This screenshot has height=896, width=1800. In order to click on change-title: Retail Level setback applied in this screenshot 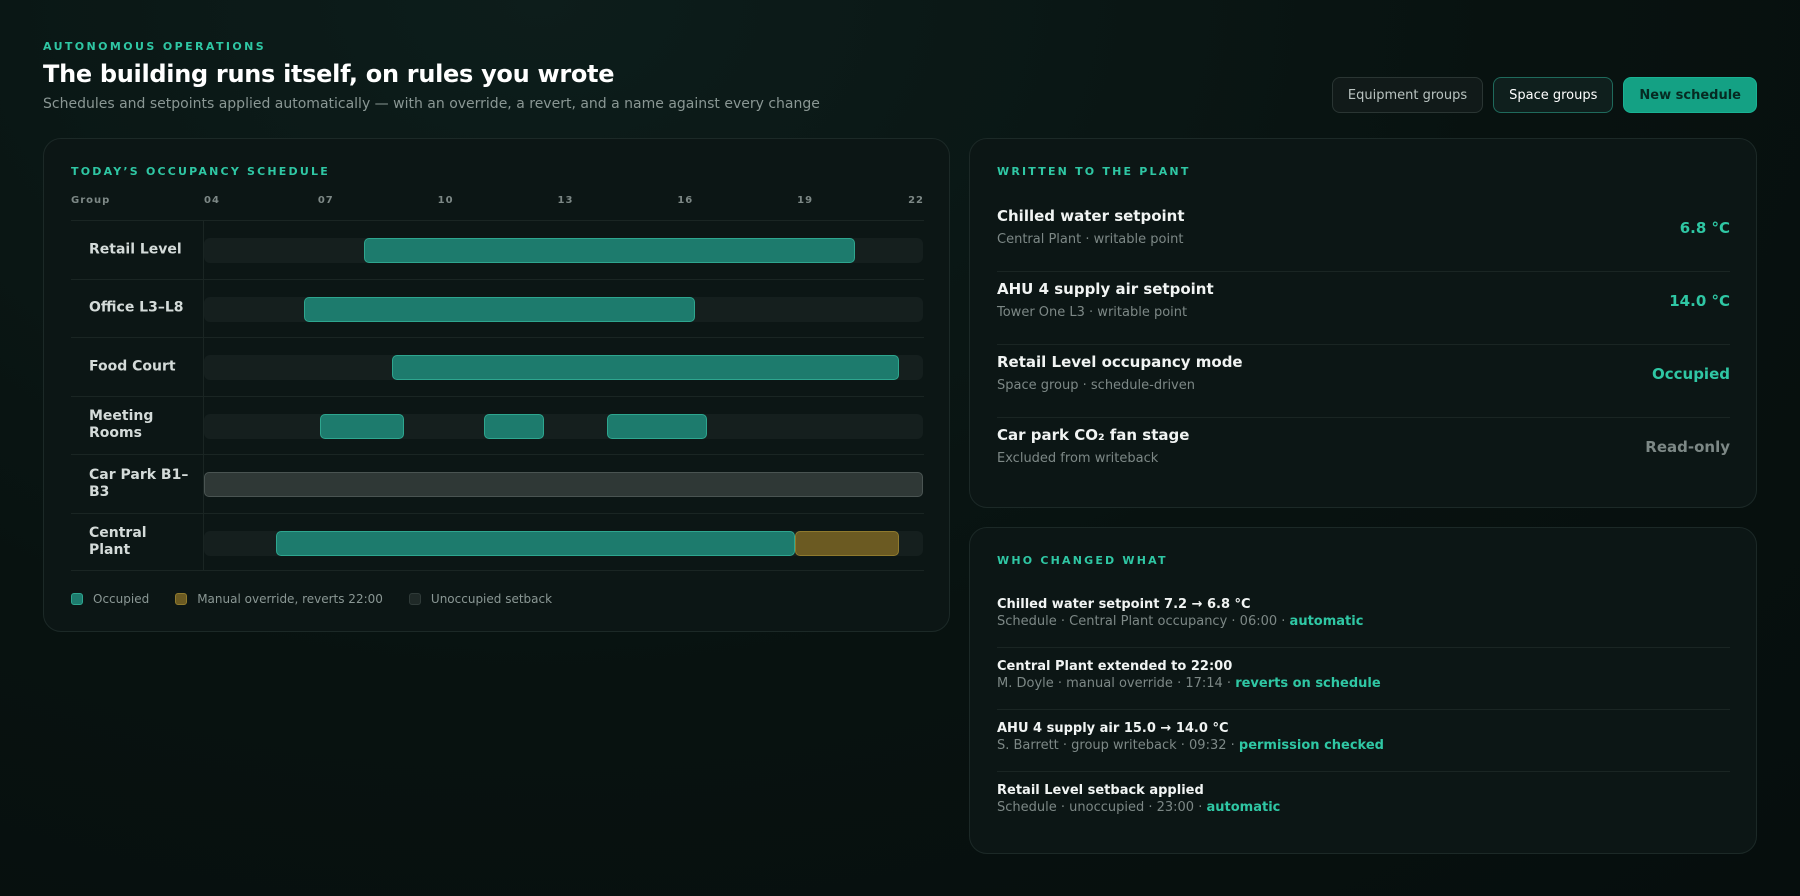, I will do `click(1100, 790)`.